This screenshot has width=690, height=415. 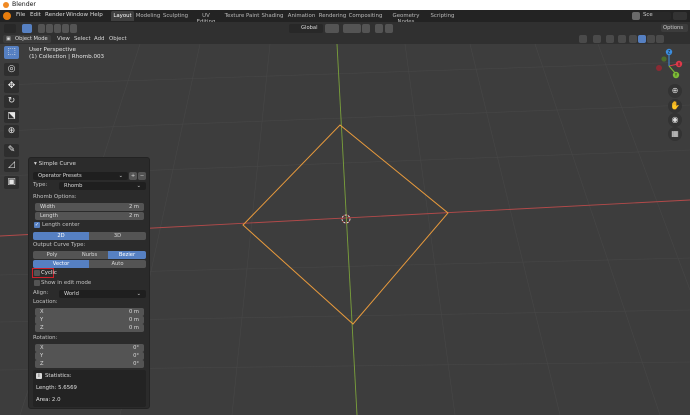 I want to click on location-x-field: X 0 m, so click(x=89, y=312).